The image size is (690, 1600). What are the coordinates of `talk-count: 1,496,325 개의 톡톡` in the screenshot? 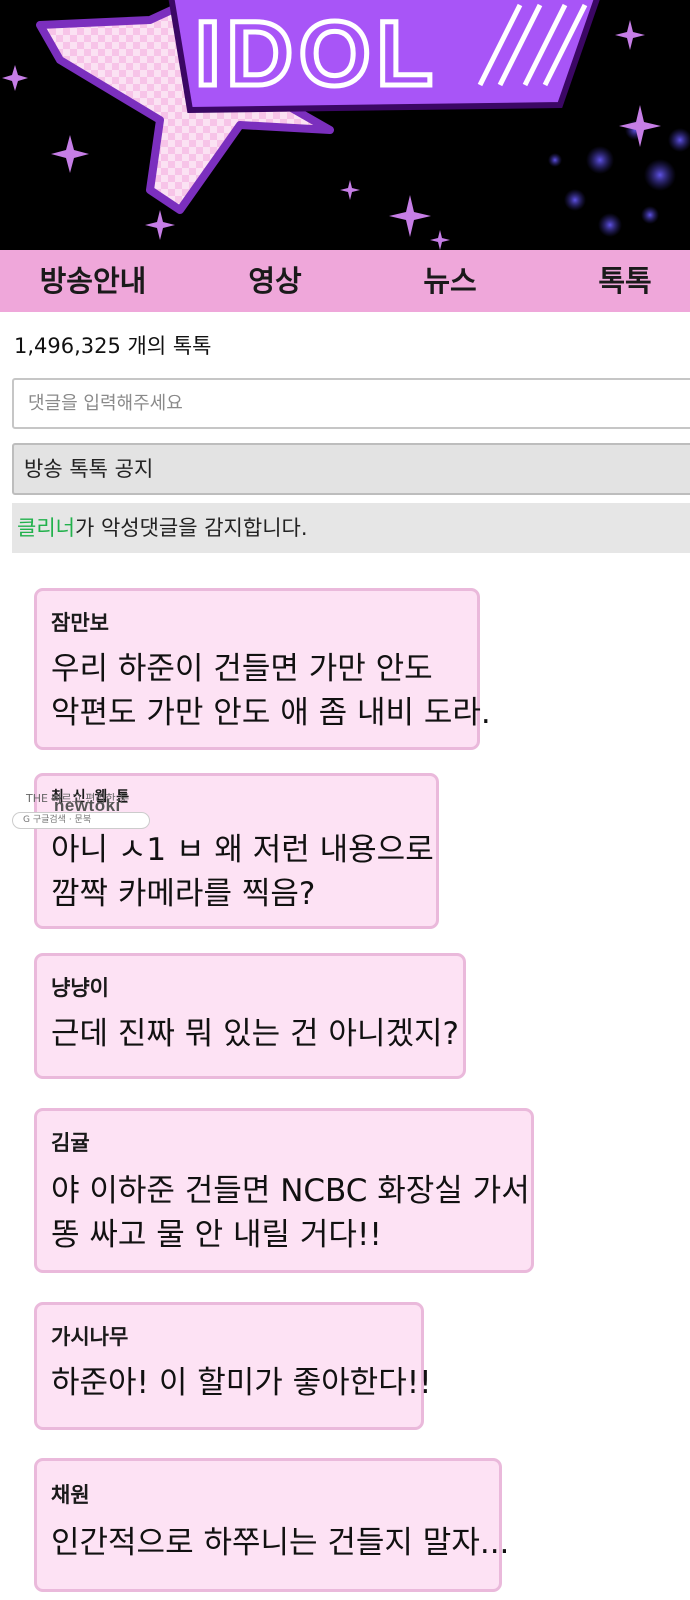 It's located at (113, 346).